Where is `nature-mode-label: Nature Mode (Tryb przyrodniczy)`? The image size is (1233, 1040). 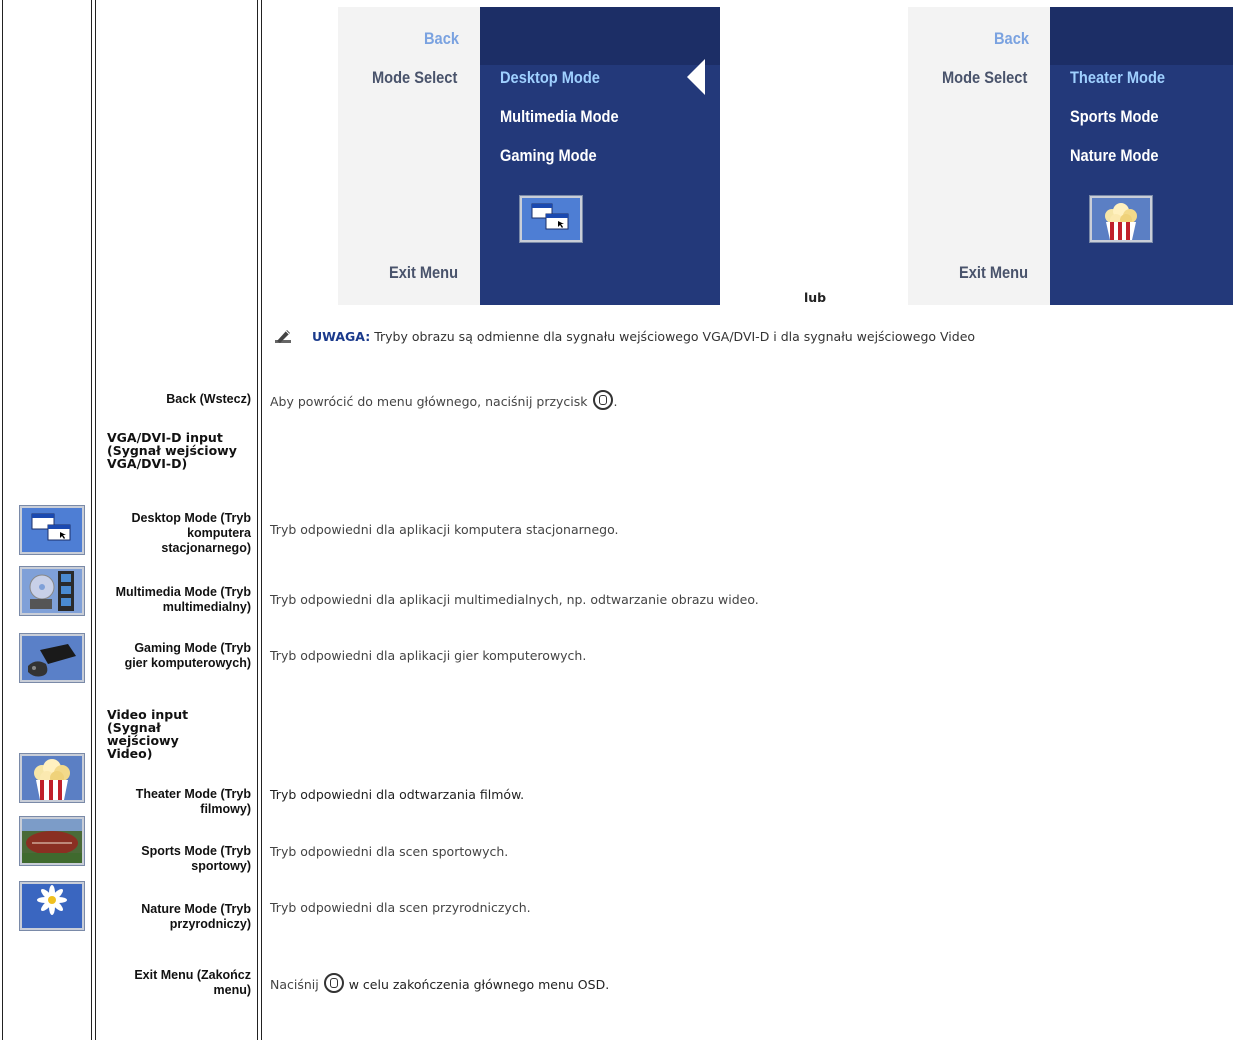
nature-mode-label: Nature Mode (Tryb przyrodniczy) is located at coordinates (196, 916).